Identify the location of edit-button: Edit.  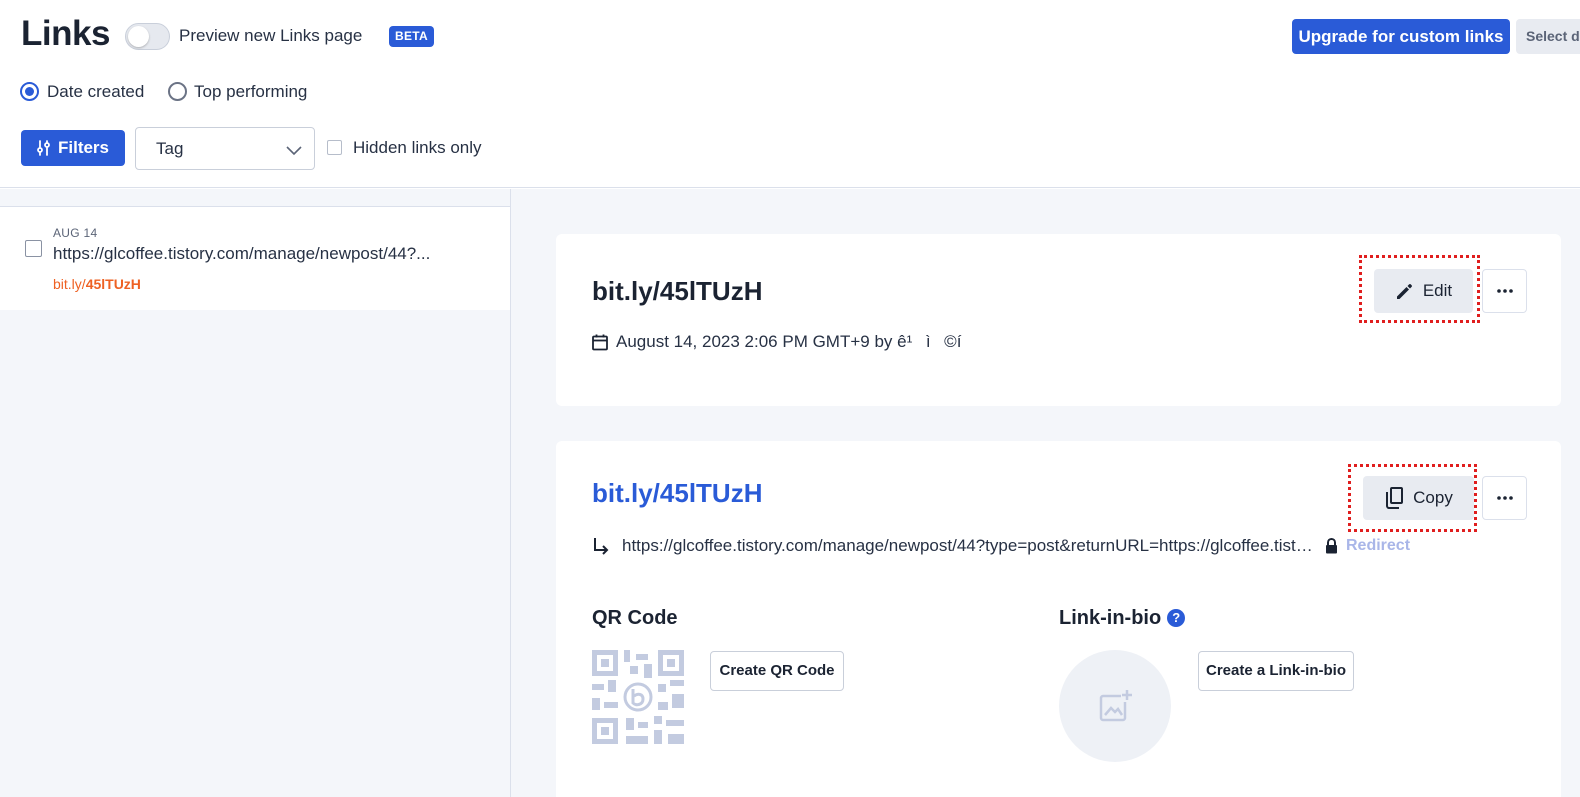
(1423, 291).